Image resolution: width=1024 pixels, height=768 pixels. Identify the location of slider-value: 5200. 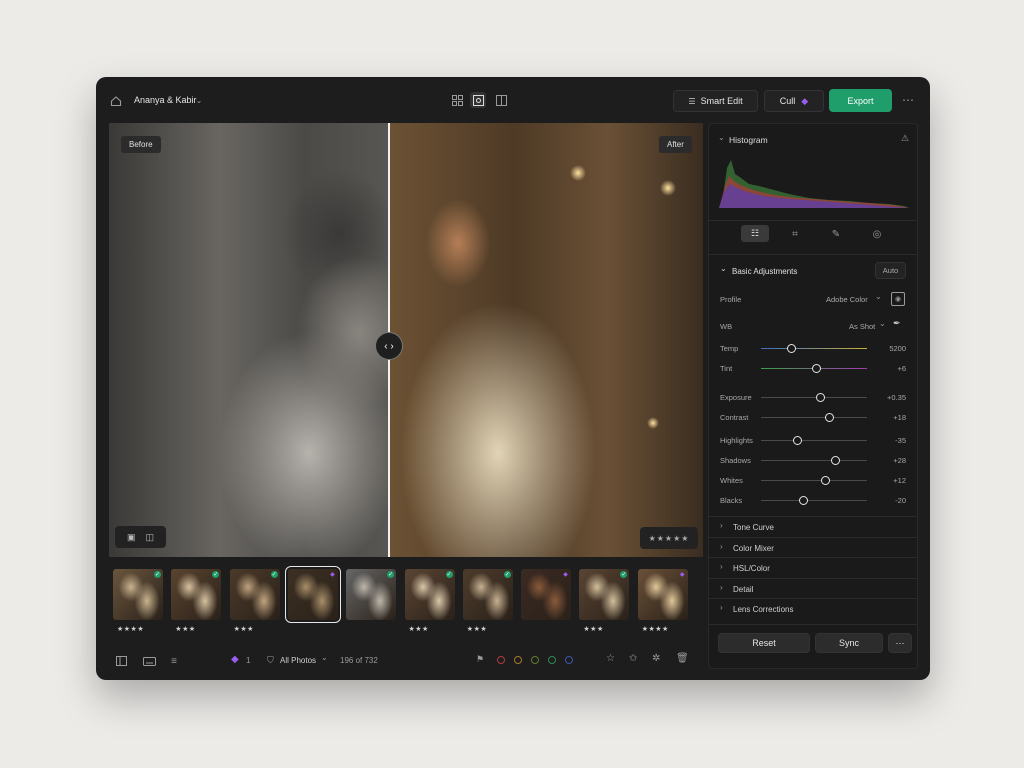
(886, 348).